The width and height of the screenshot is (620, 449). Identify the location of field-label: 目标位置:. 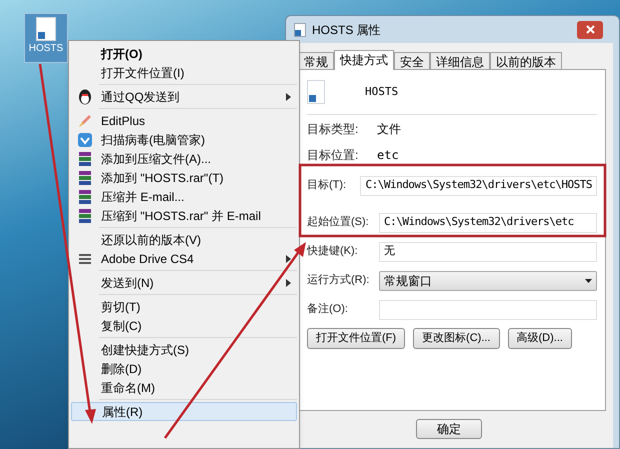
(333, 155).